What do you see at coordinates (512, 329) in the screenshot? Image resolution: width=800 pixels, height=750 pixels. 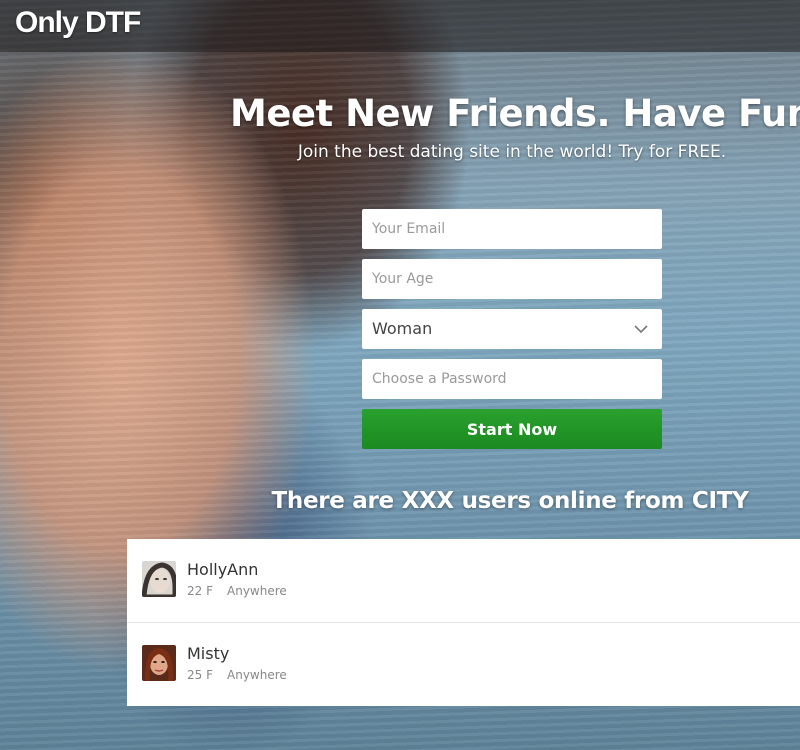 I see `gender-select: Woman` at bounding box center [512, 329].